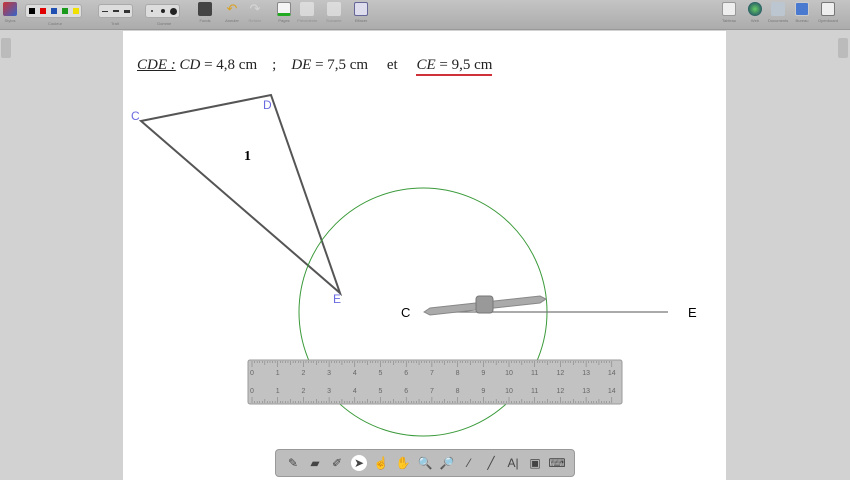 This screenshot has height=480, width=850. Describe the element at coordinates (293, 463) in the screenshot. I see `pen-icon: ✎` at that location.